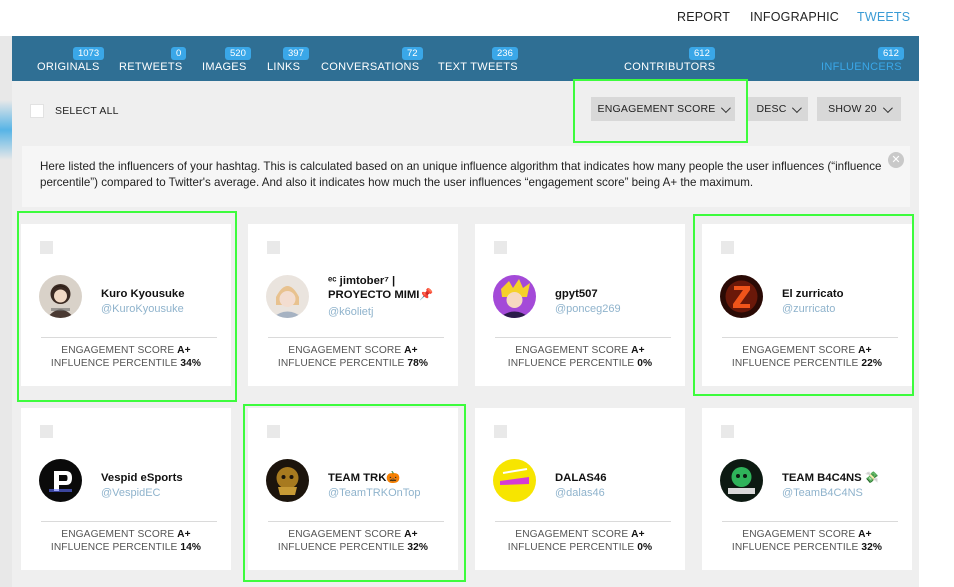  I want to click on tab-conversations: 72 CONVERSATIONS, so click(373, 58).